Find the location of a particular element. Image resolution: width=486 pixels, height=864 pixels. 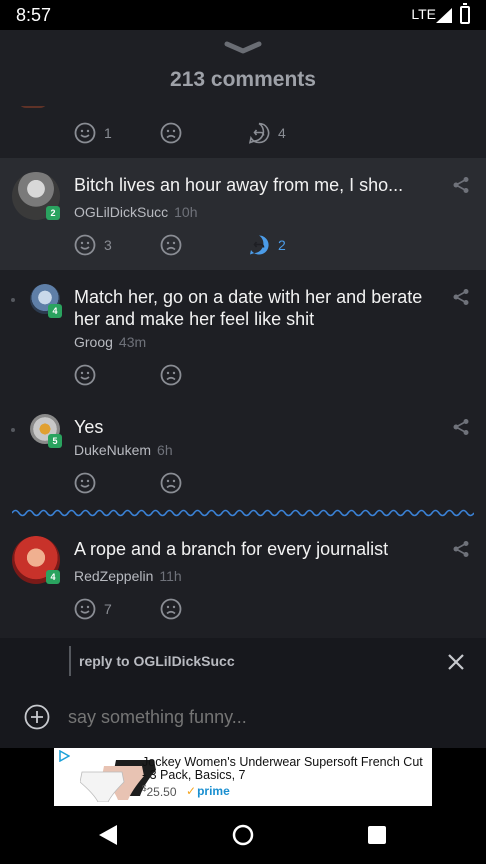

status-bar: 8:57 LTE is located at coordinates (243, 15).